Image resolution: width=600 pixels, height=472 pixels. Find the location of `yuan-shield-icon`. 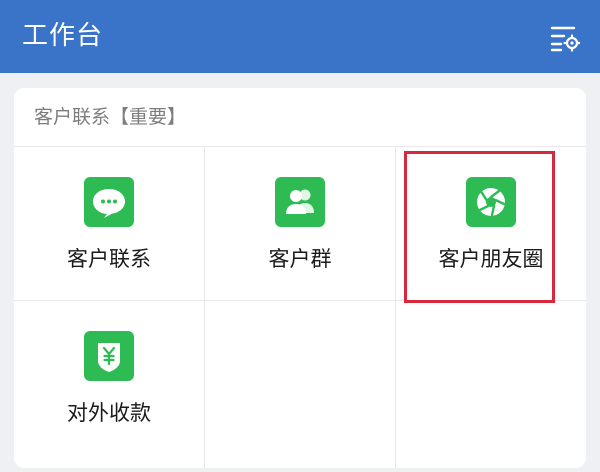

yuan-shield-icon is located at coordinates (109, 356).